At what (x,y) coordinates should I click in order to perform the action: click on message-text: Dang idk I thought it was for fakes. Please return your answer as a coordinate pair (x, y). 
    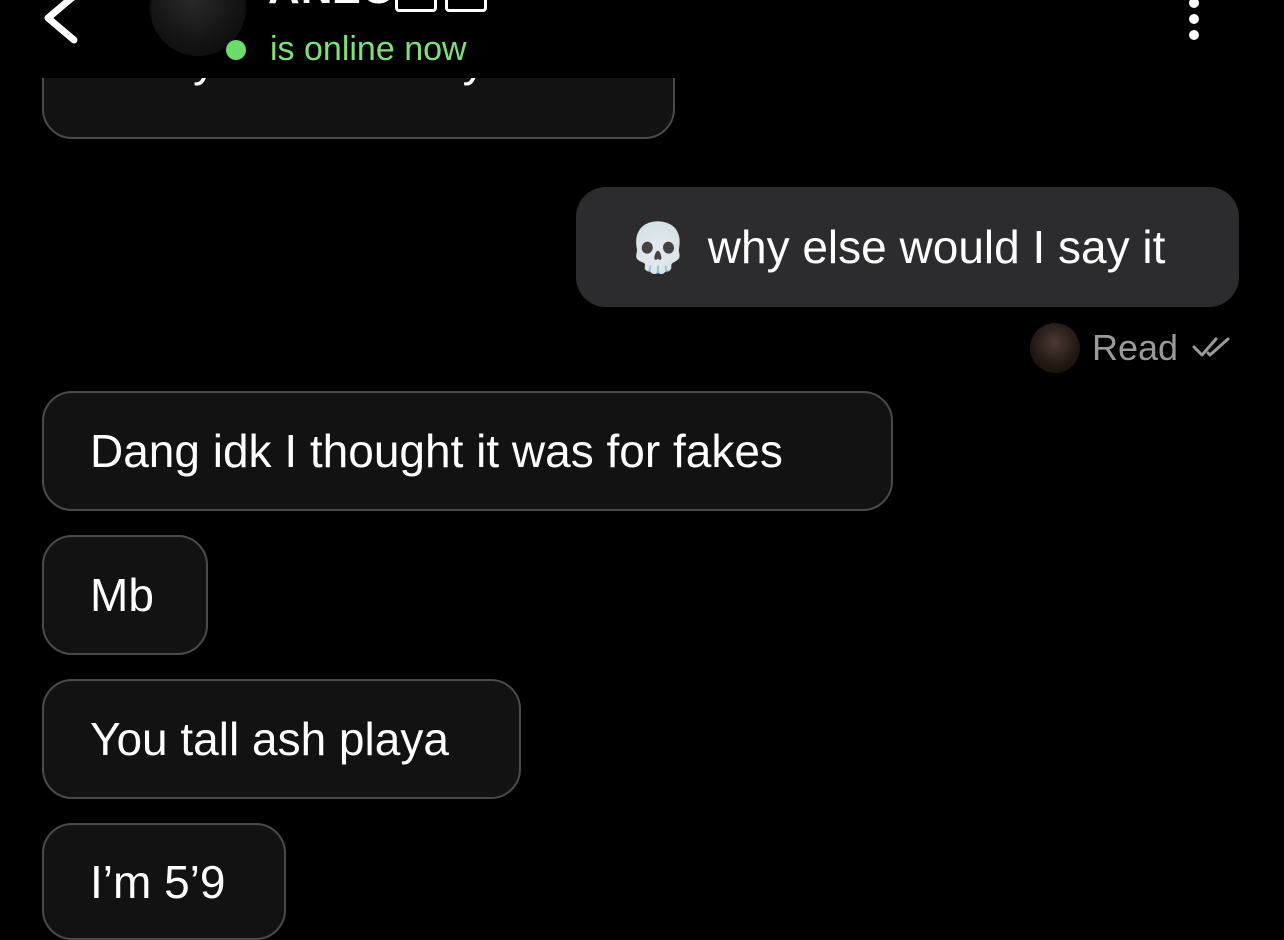
    Looking at the image, I should click on (436, 451).